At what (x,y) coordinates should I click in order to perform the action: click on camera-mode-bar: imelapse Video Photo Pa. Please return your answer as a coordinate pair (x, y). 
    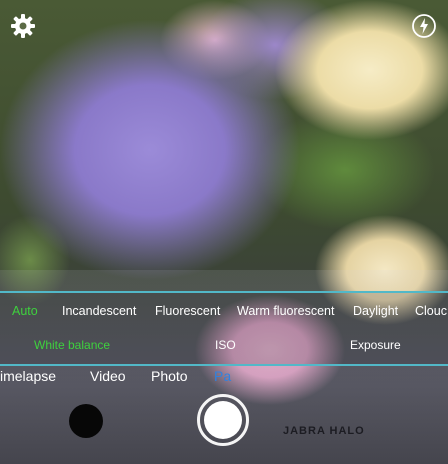
    Looking at the image, I should click on (224, 377).